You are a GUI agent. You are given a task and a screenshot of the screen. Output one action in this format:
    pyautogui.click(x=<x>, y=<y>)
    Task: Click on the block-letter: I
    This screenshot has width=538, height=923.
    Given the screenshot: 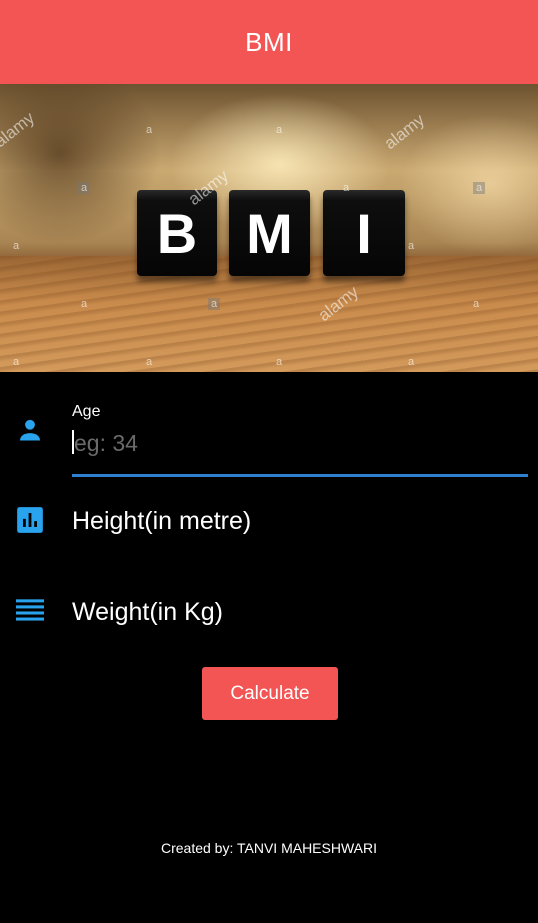 What is the action you would take?
    pyautogui.click(x=364, y=233)
    